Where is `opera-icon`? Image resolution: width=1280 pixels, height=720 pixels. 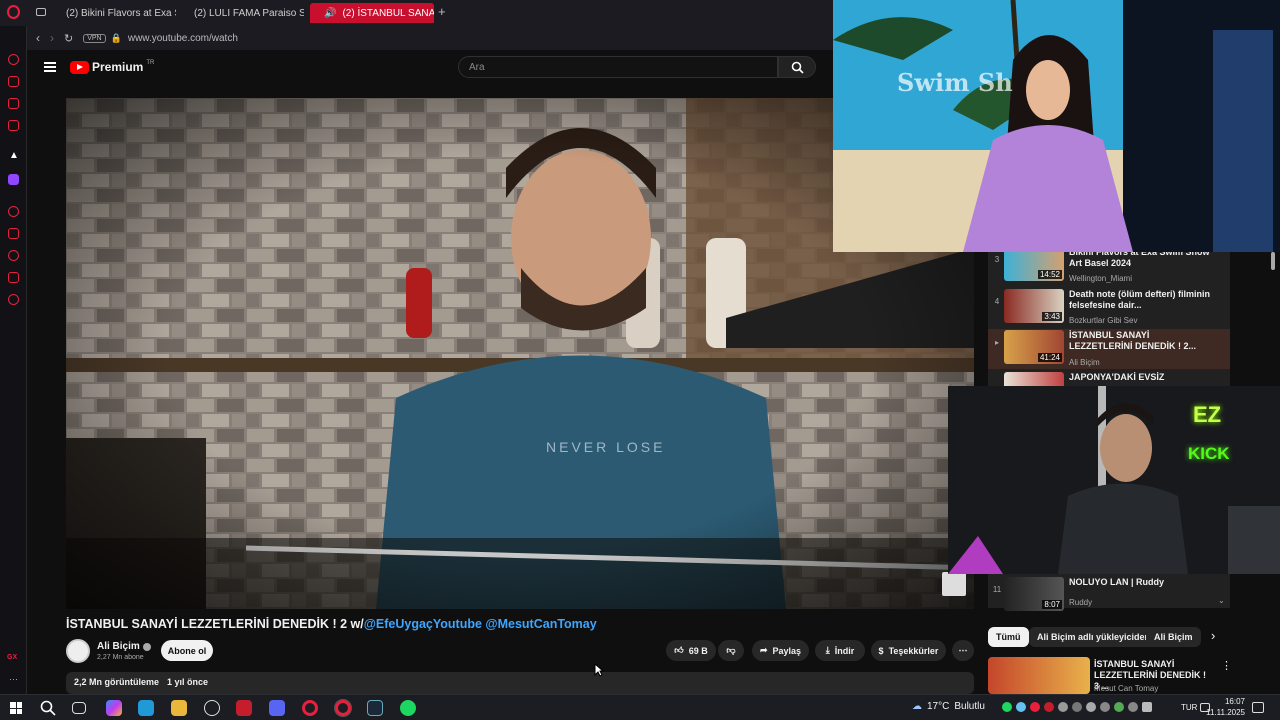 opera-icon is located at coordinates (310, 708).